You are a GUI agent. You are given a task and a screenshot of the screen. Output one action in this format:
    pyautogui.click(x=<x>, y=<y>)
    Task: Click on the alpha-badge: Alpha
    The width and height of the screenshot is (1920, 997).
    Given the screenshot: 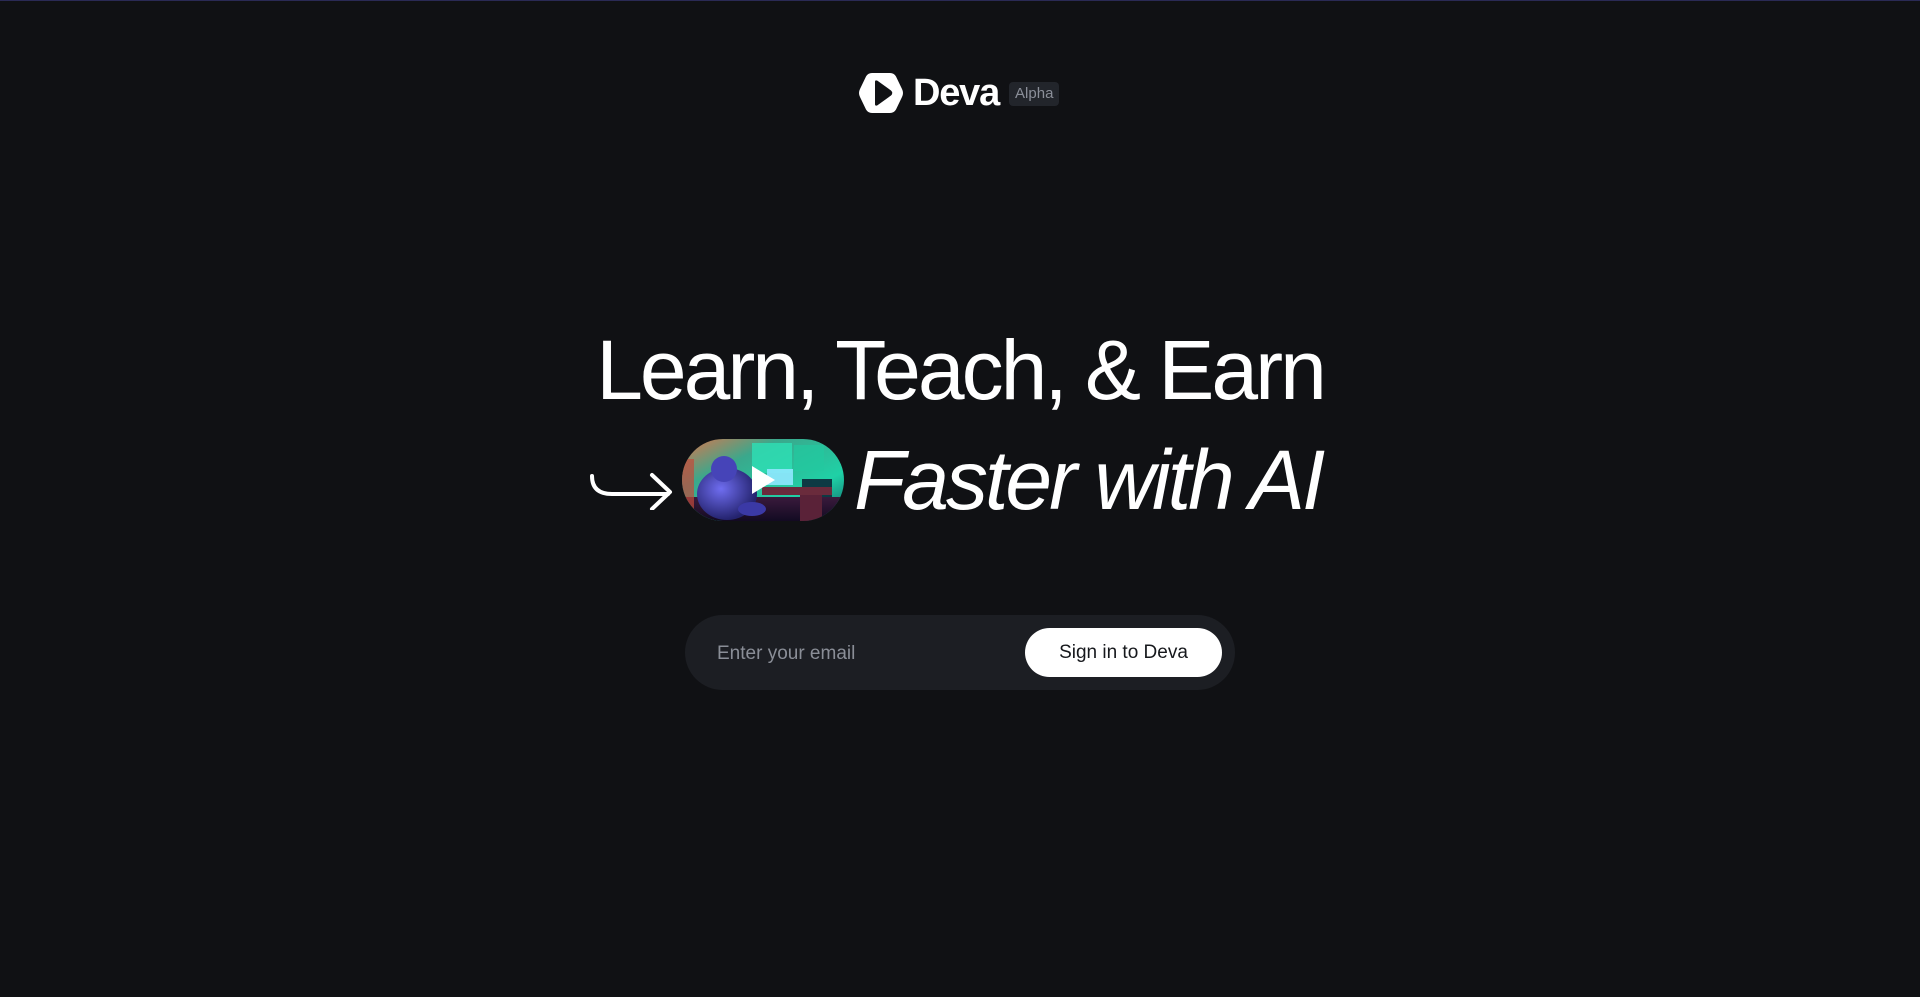 What is the action you would take?
    pyautogui.click(x=1034, y=94)
    